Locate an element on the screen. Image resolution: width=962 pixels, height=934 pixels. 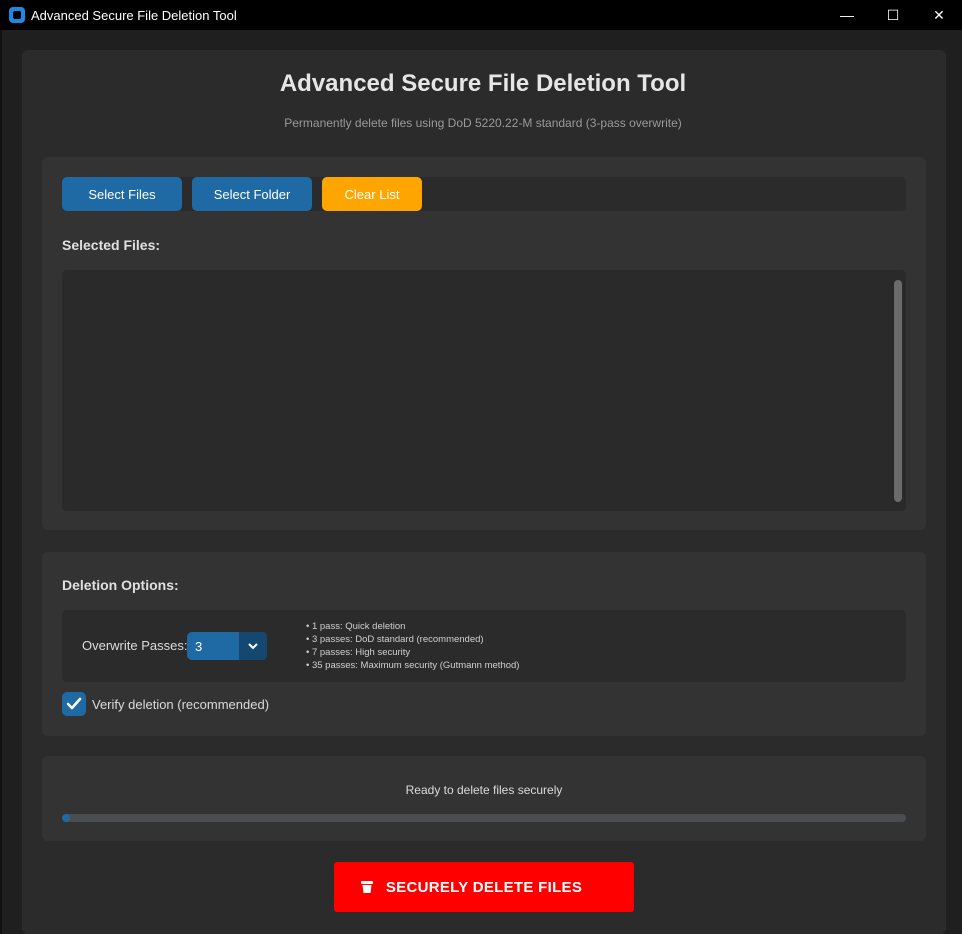
progress-bar is located at coordinates (484, 818).